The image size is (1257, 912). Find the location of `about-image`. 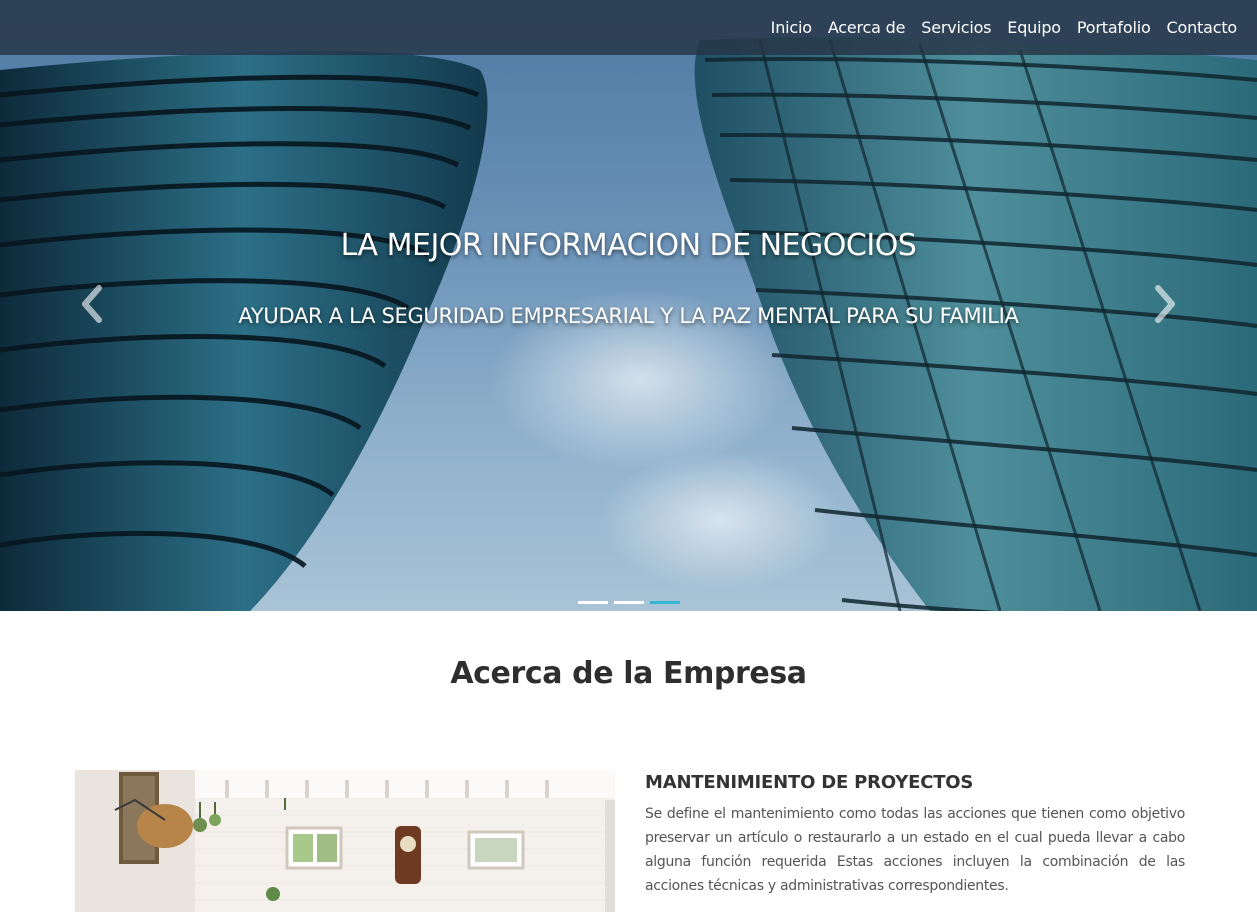

about-image is located at coordinates (345, 841).